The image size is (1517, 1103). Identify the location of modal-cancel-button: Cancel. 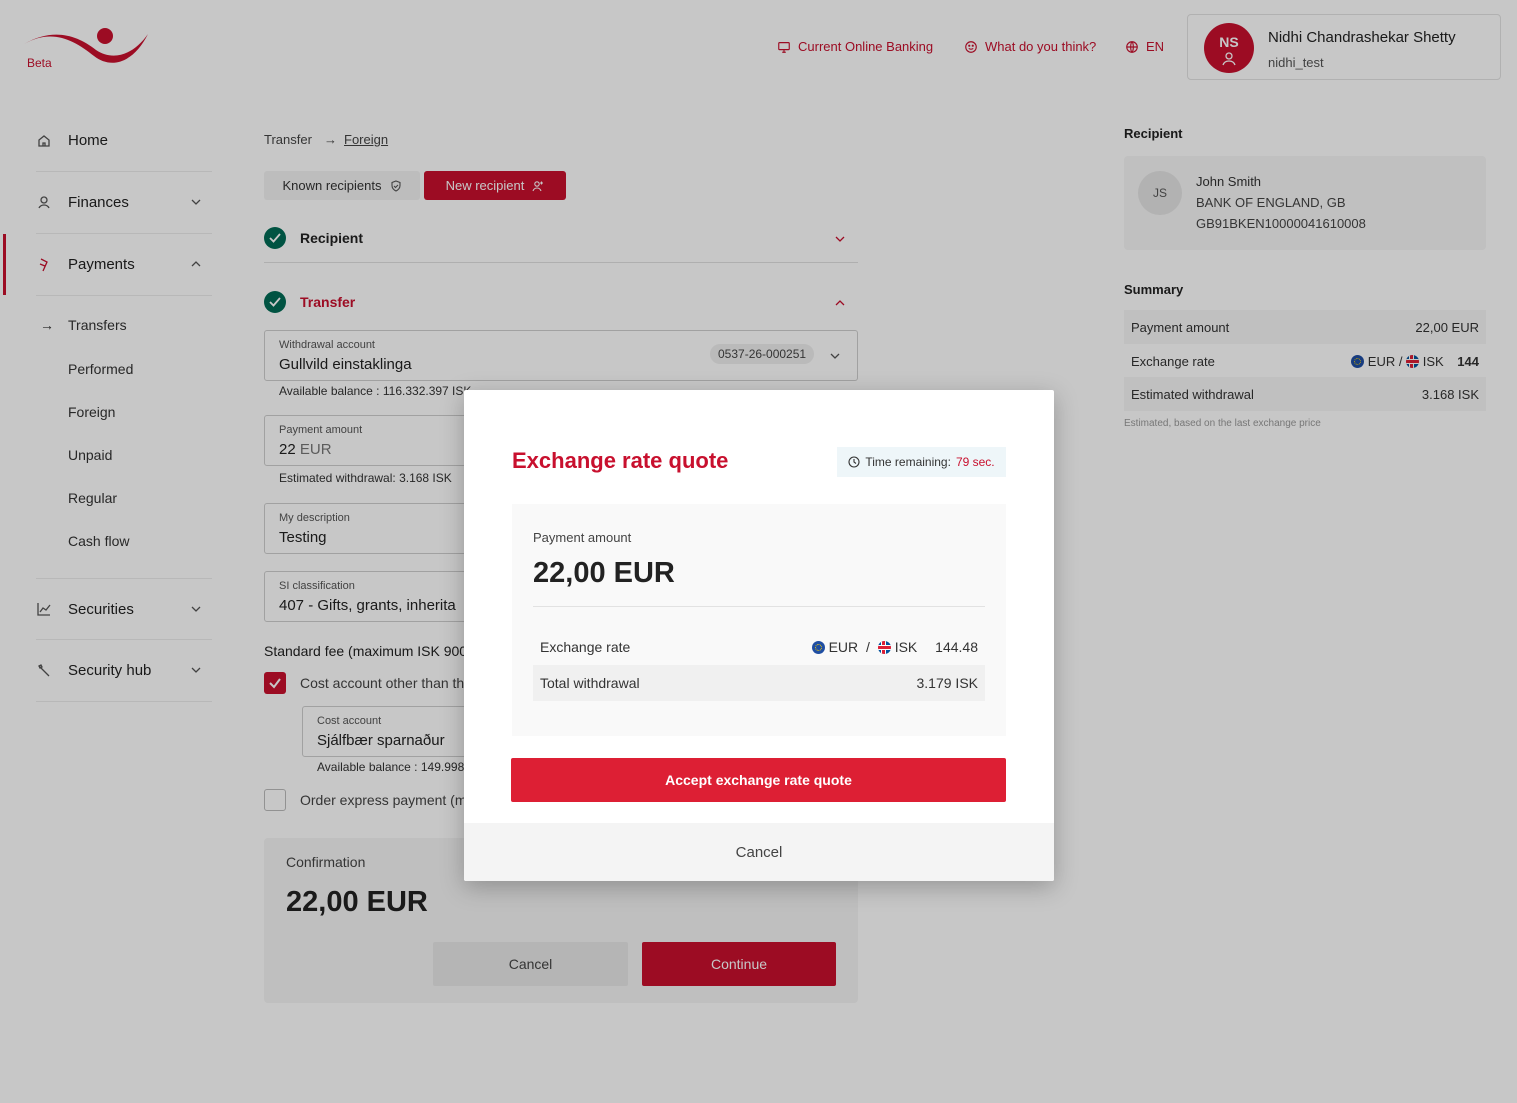
(759, 852).